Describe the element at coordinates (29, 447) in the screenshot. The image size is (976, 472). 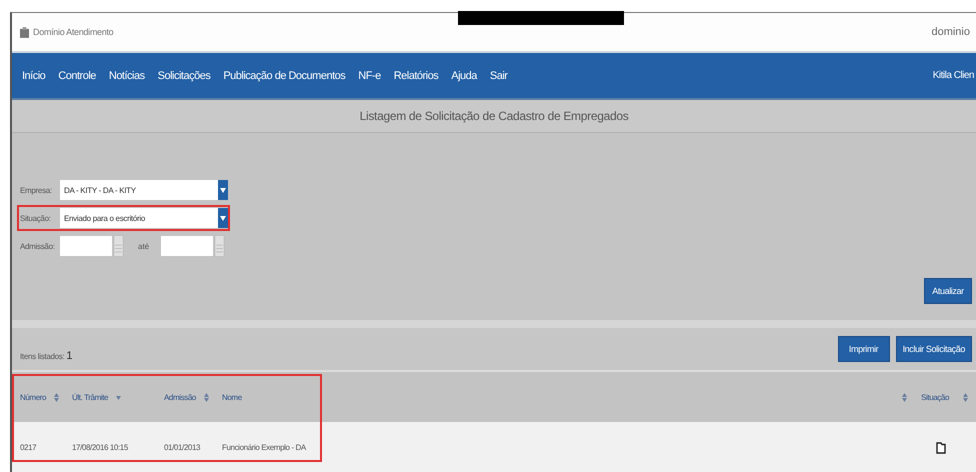
I see `table-cell-text: 0217` at that location.